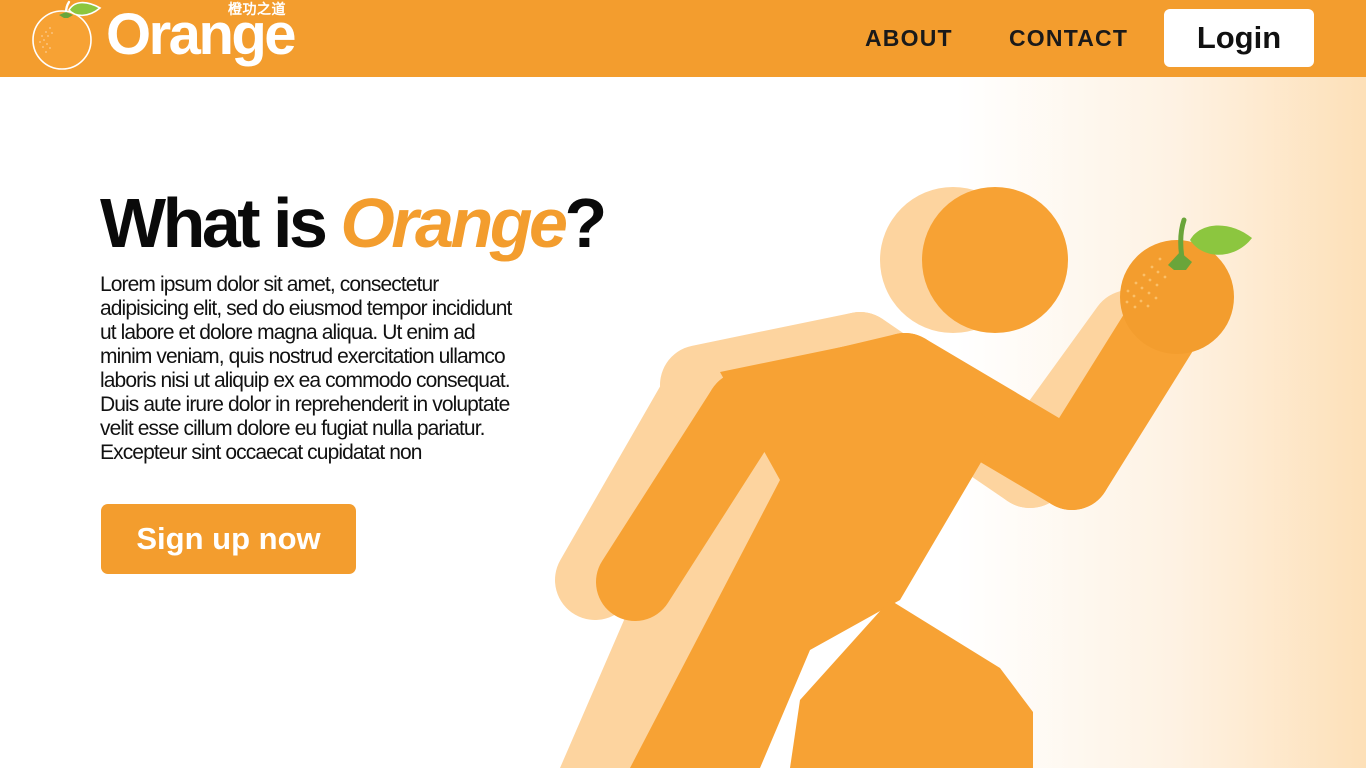  Describe the element at coordinates (454, 223) in the screenshot. I see `hero-title-brand: Orange` at that location.